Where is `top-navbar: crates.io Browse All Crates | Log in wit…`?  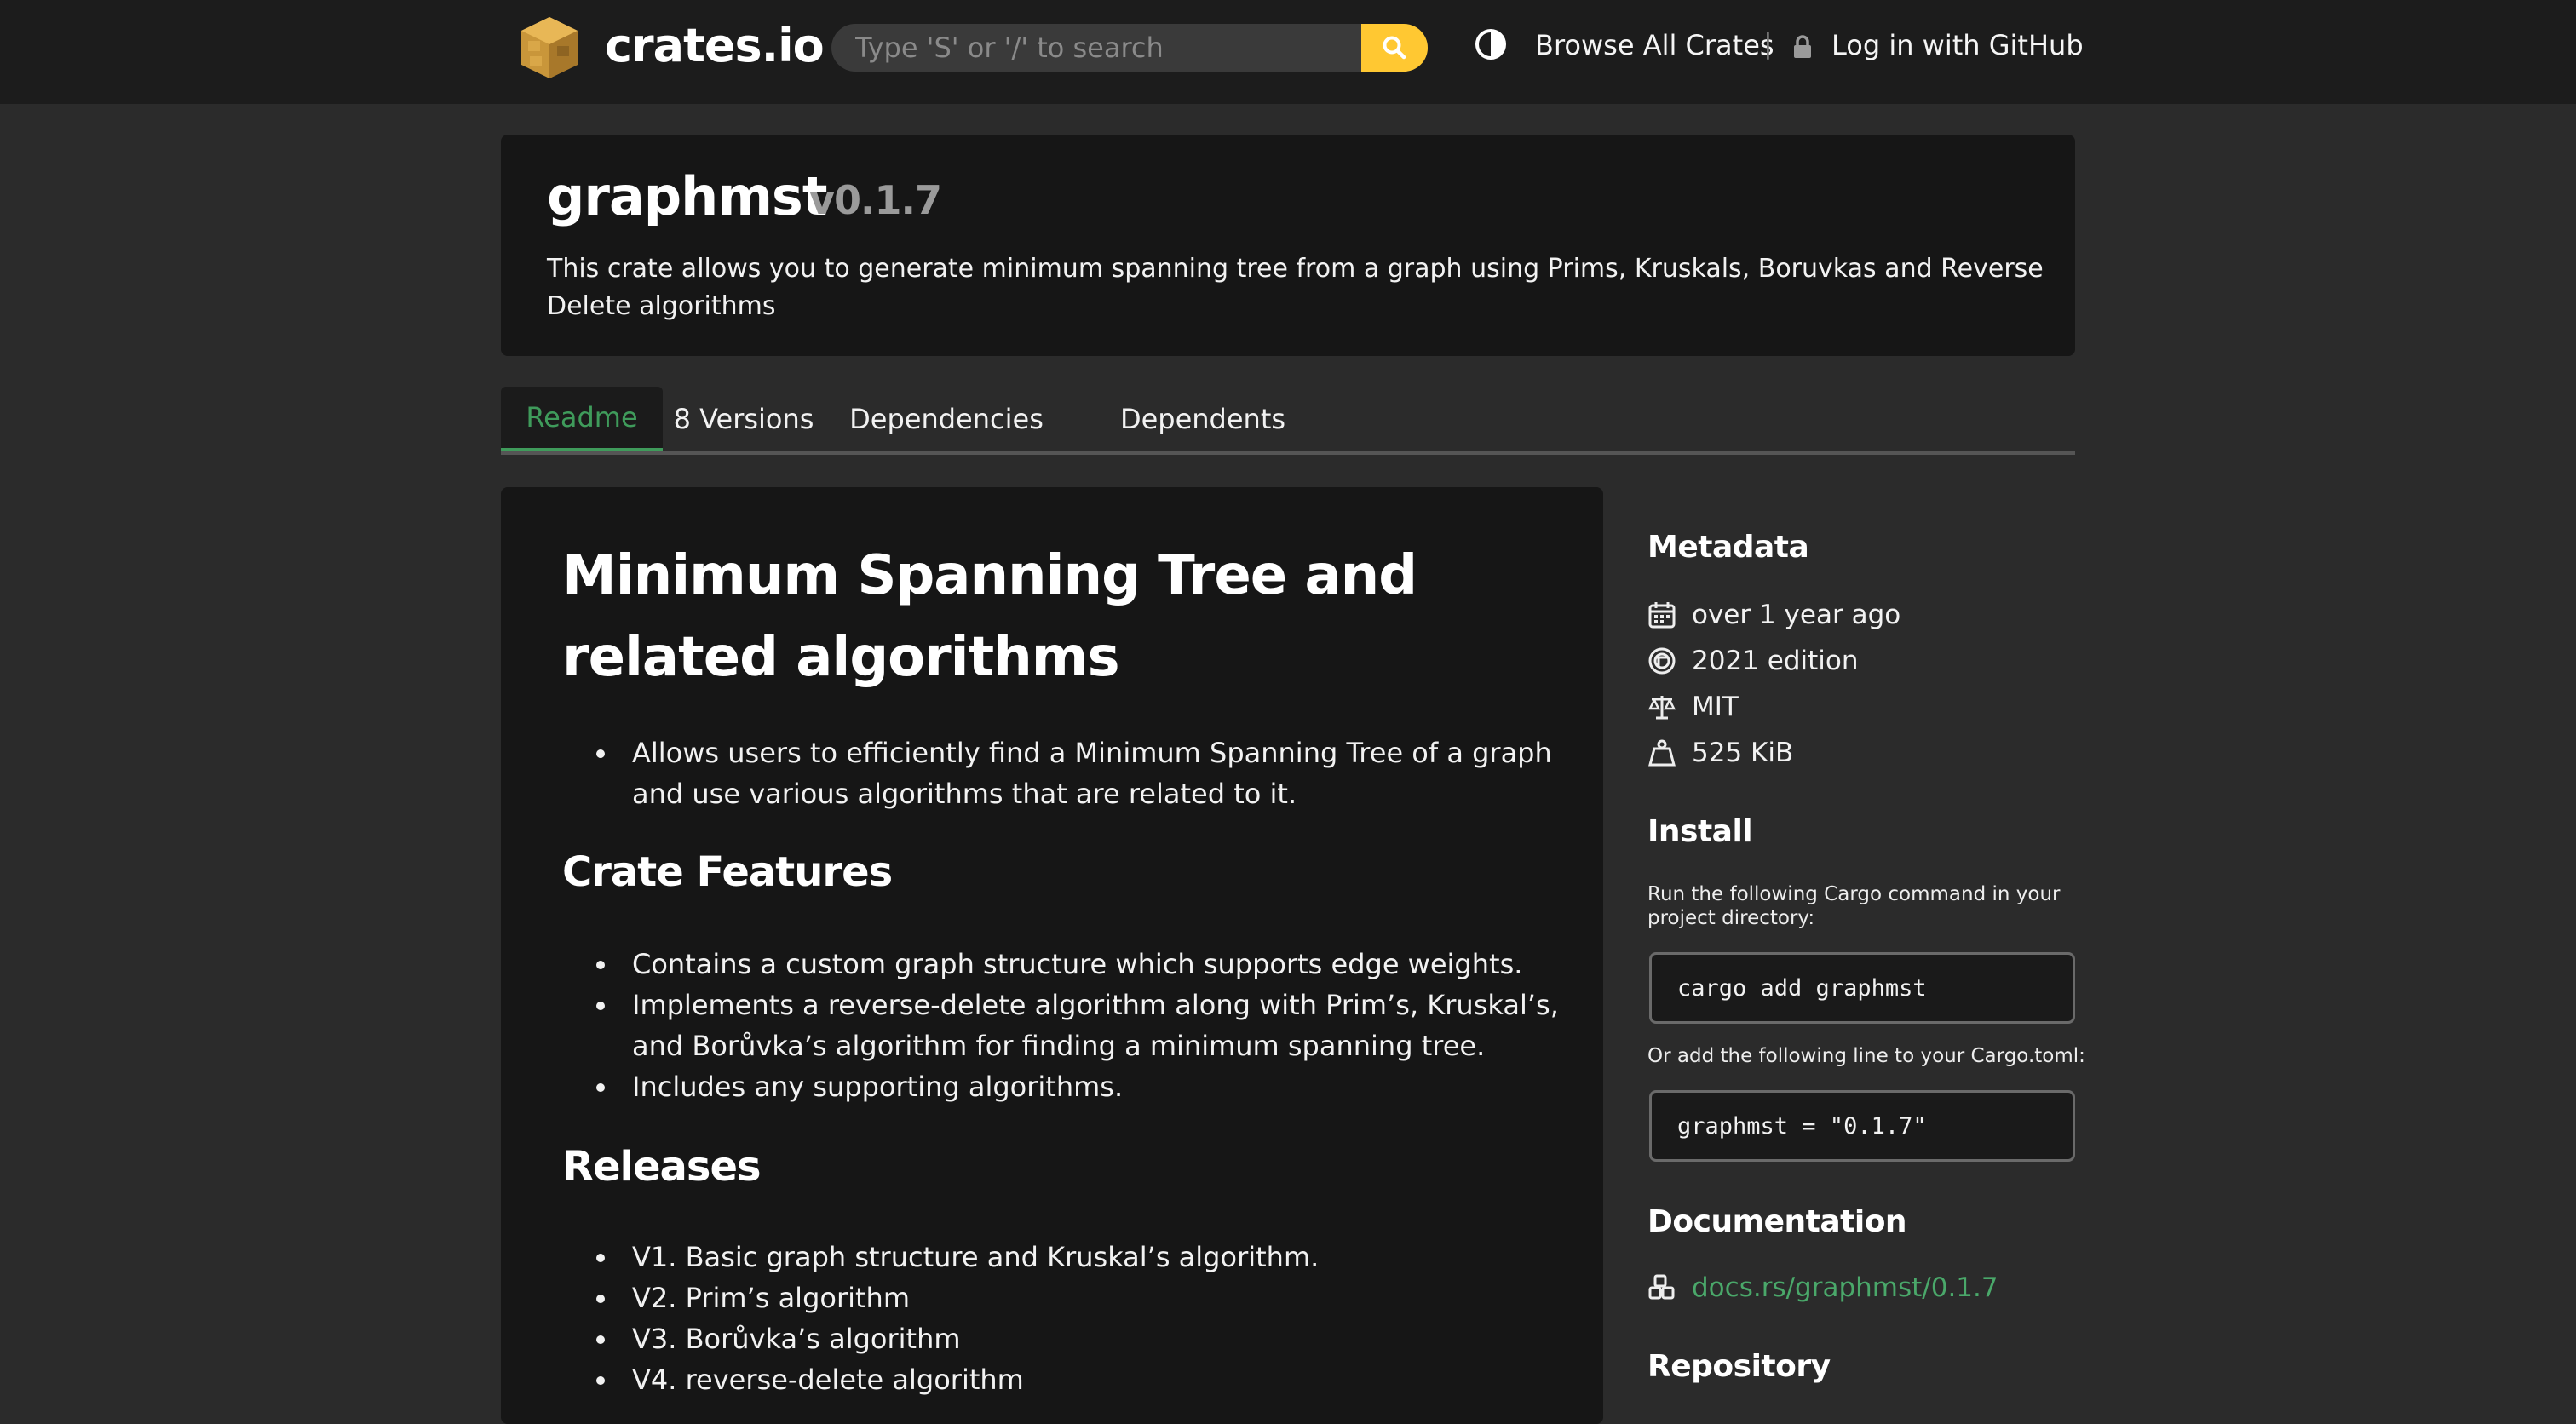 top-navbar: crates.io Browse All Crates | Log in wit… is located at coordinates (1288, 52).